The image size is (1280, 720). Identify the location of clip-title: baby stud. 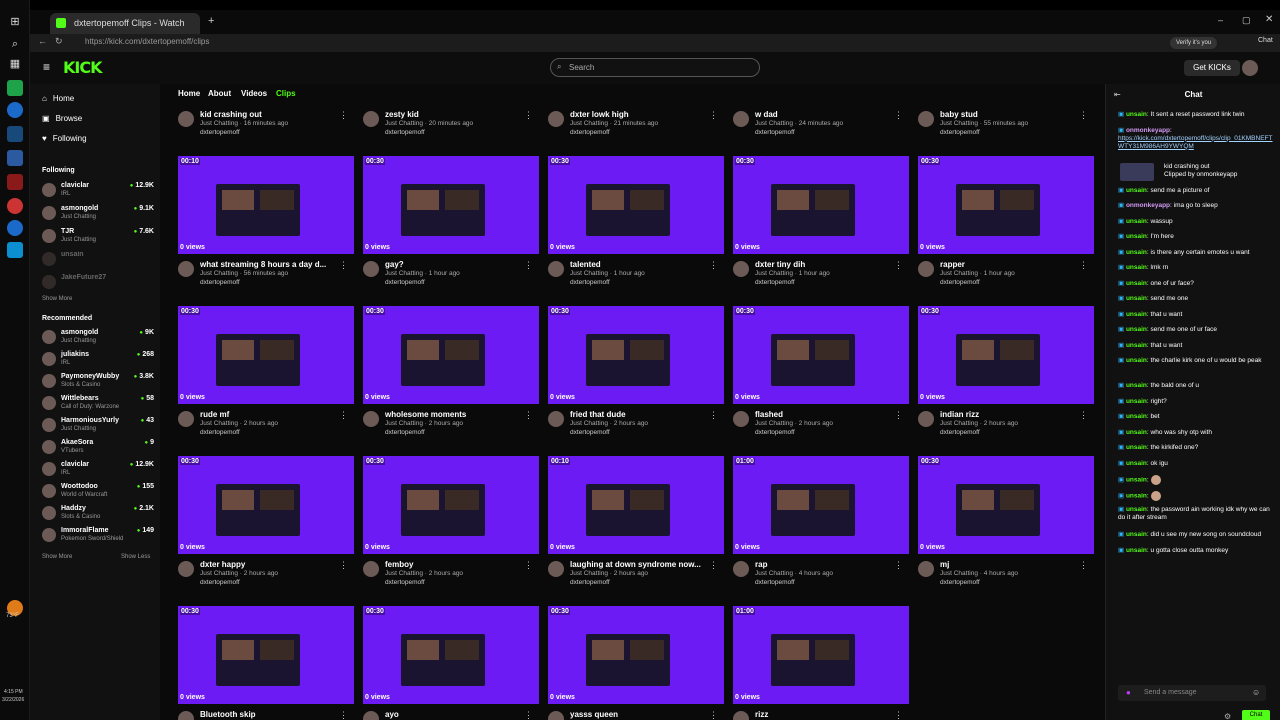
(1008, 114).